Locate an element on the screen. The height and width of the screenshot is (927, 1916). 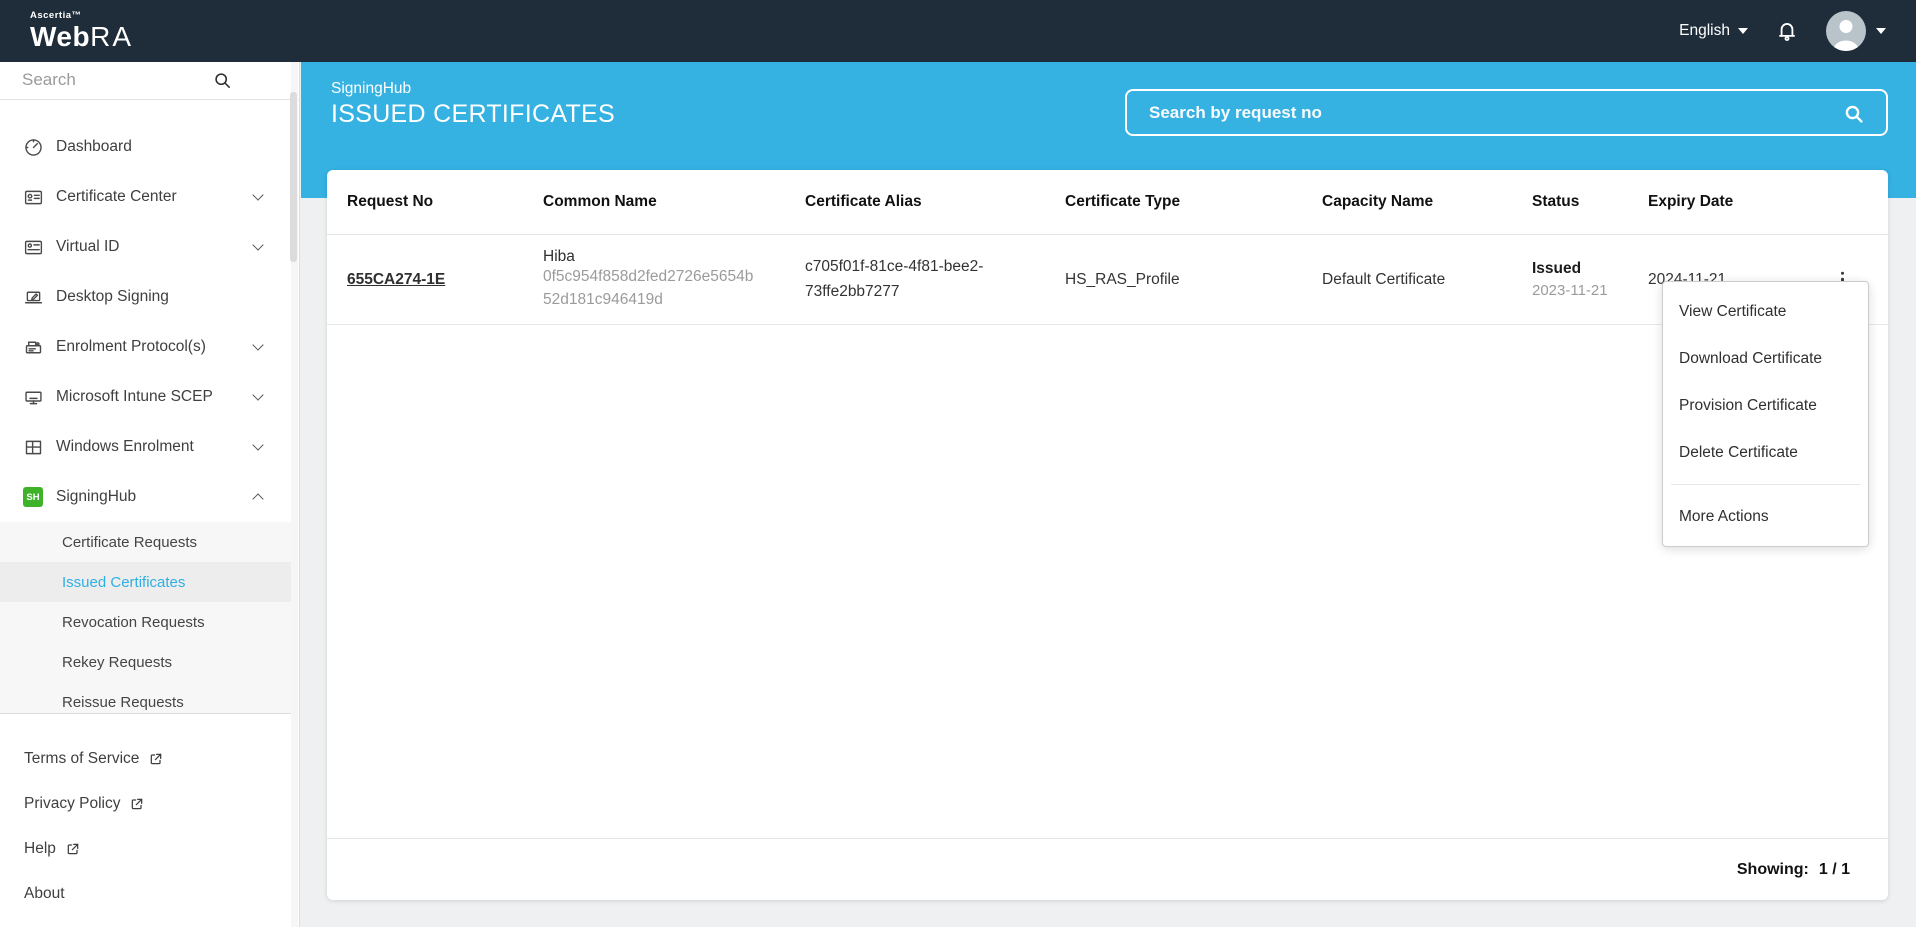
sidebar-item-label: Enrolment Protocol(s) is located at coordinates (131, 346).